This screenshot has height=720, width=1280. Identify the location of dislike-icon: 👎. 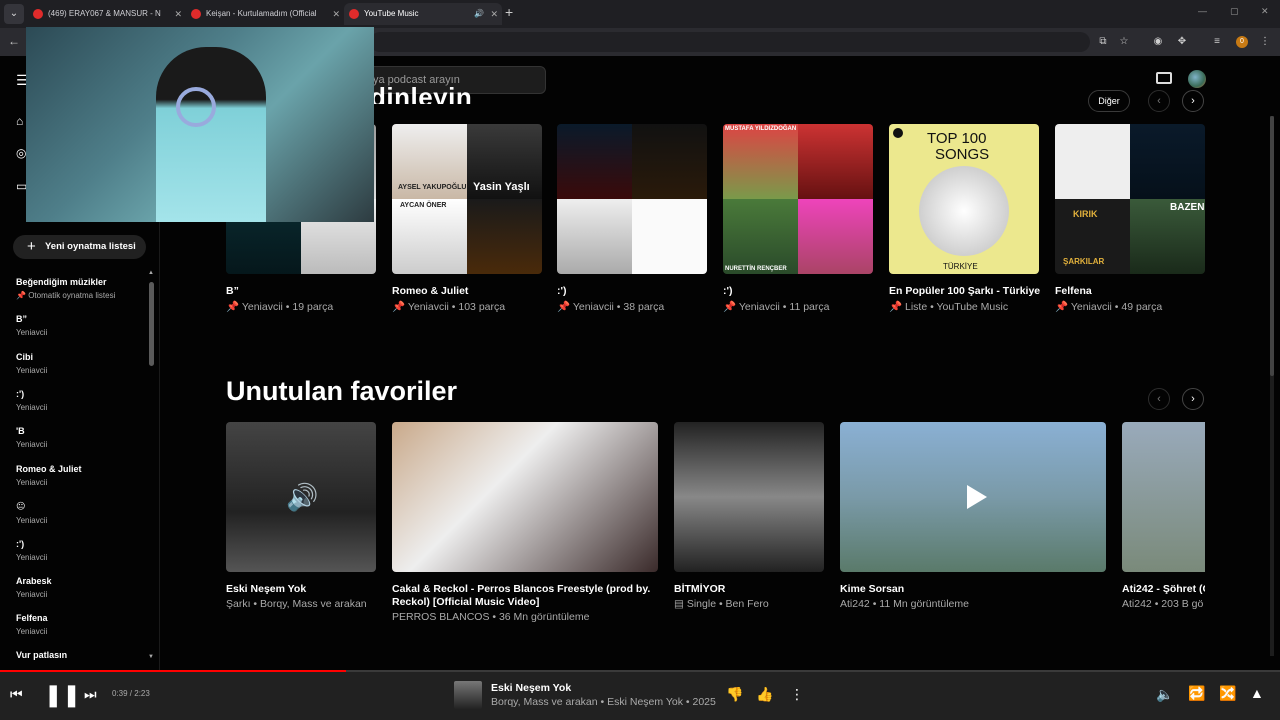
(734, 694).